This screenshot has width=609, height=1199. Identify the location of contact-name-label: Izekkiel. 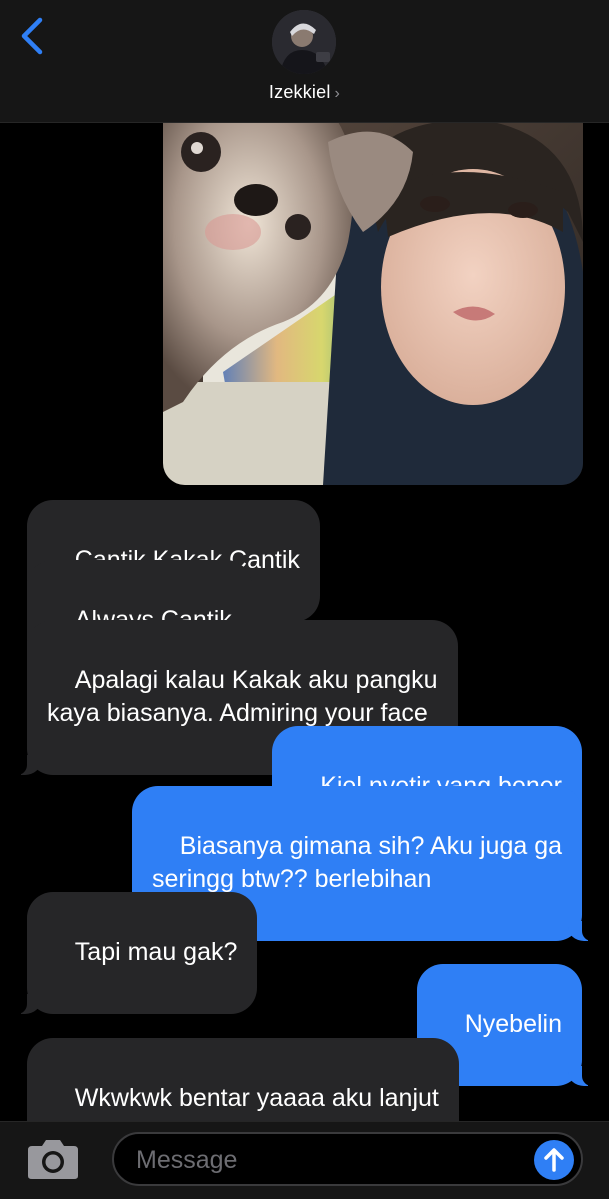
(299, 92).